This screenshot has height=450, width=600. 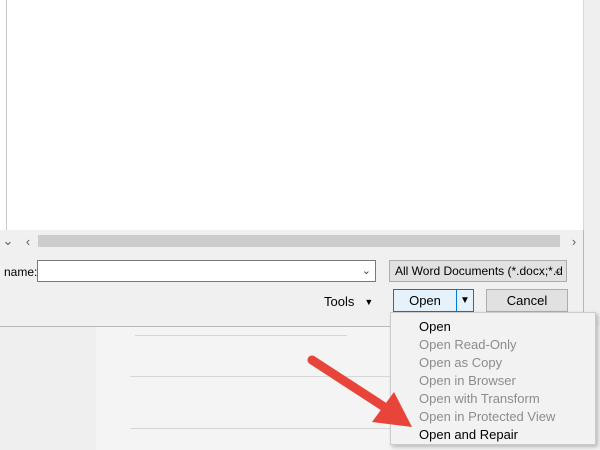 What do you see at coordinates (425, 300) in the screenshot?
I see `open-button: Open` at bounding box center [425, 300].